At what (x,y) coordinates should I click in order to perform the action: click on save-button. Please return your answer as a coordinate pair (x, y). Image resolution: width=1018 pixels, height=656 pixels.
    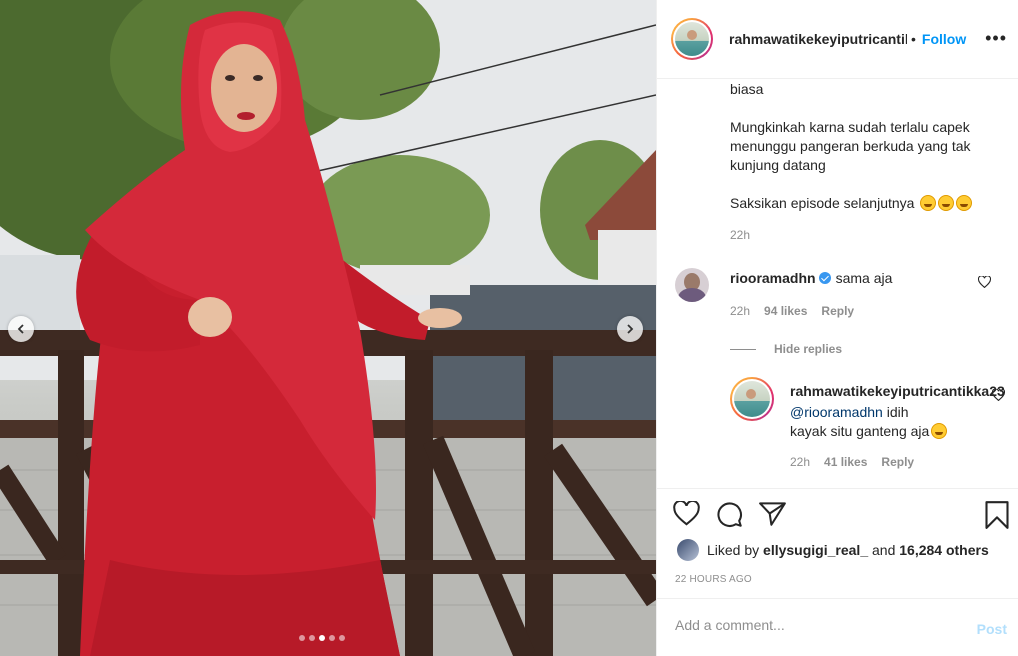
    Looking at the image, I should click on (997, 516).